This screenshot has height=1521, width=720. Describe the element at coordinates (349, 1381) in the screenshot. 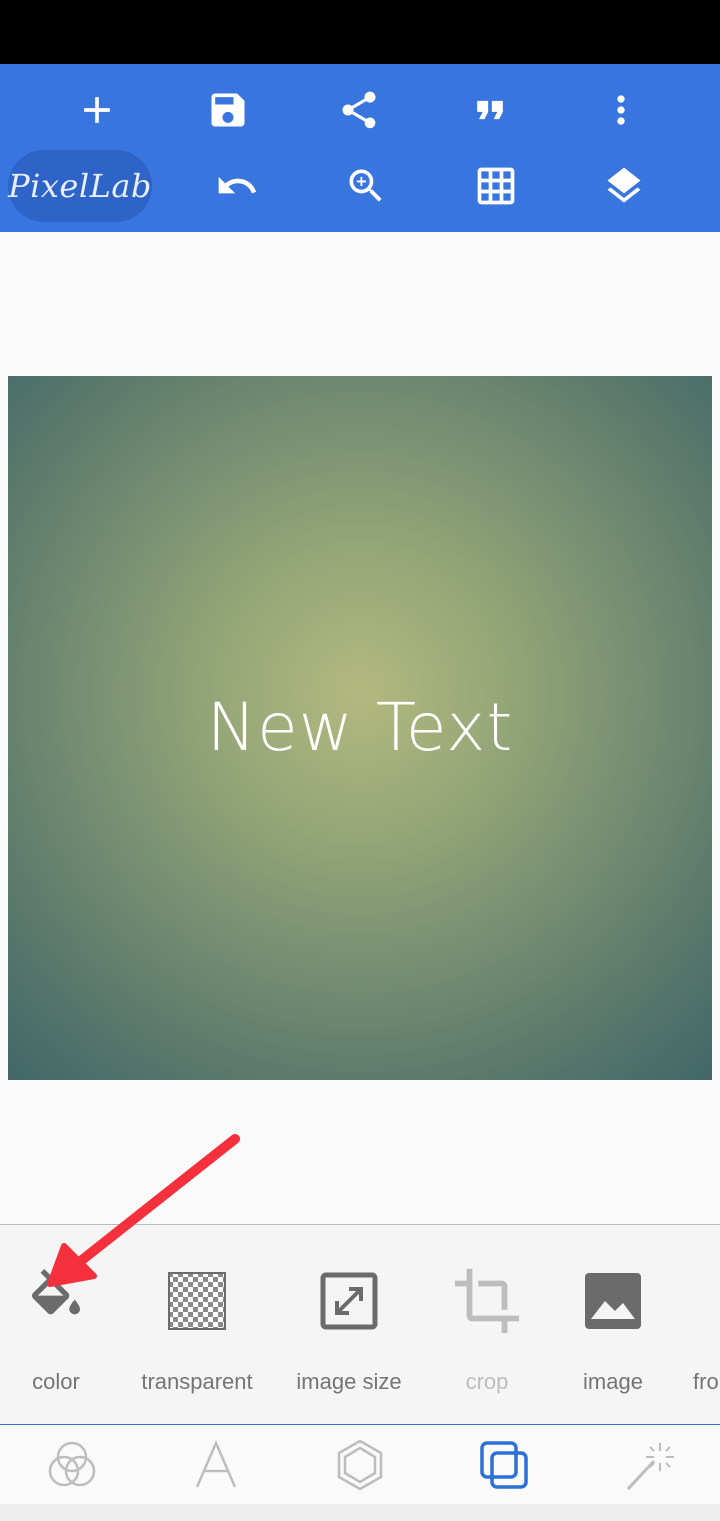

I see `tool-label: image size` at that location.